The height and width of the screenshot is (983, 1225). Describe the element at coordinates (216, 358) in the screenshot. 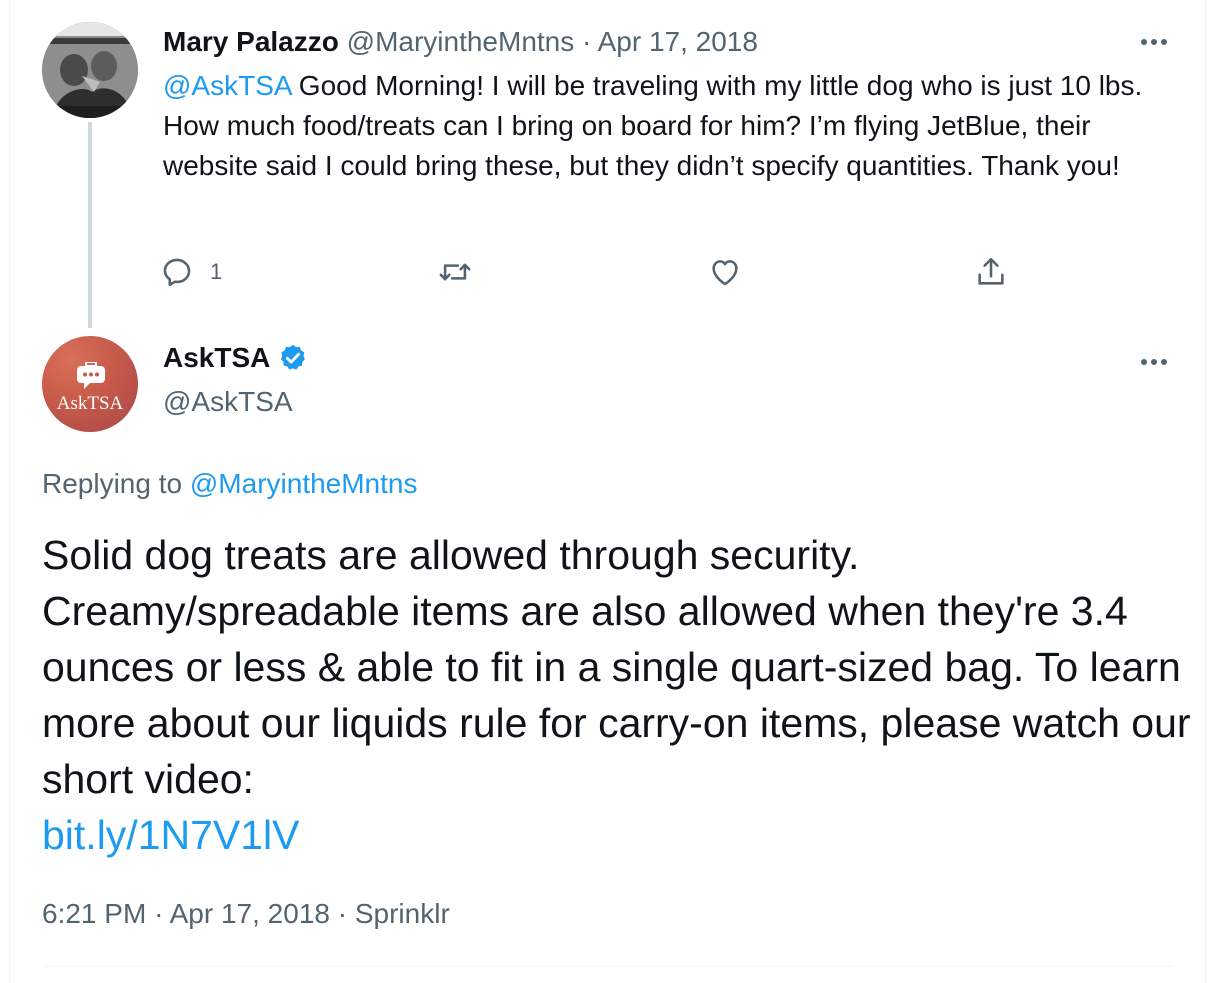

I see `display-name: AskTSA` at that location.